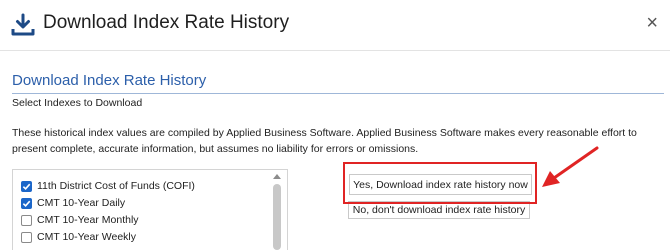 This screenshot has width=670, height=250. Describe the element at coordinates (440, 183) in the screenshot. I see `annotation-highlight-box` at that location.